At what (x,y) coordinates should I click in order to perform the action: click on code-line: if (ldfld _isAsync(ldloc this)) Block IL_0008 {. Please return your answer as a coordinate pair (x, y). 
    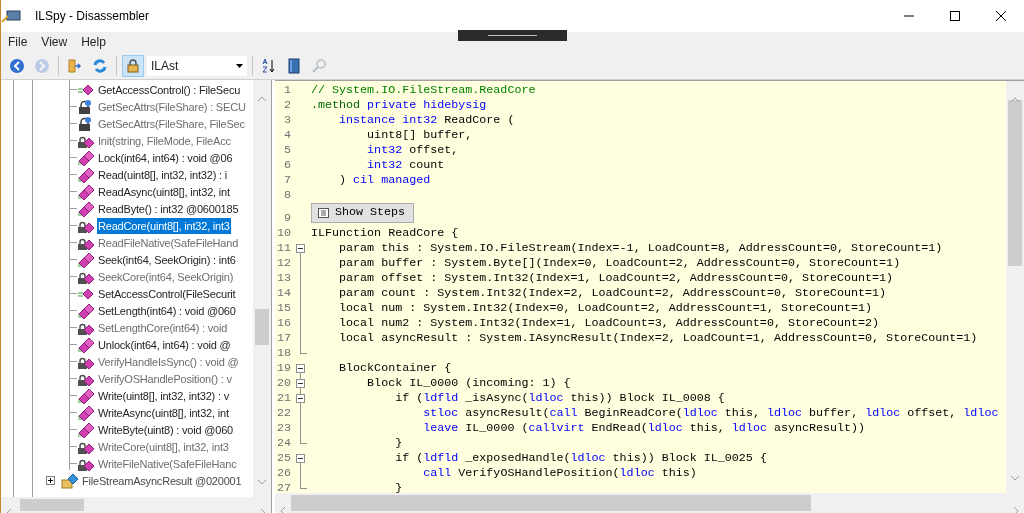
    Looking at the image, I should click on (559, 398).